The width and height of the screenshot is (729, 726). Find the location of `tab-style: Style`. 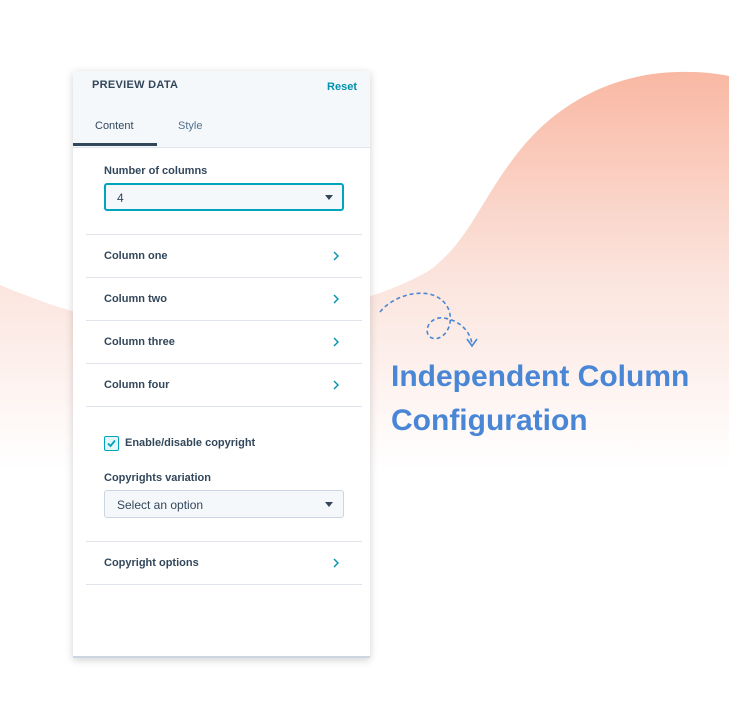

tab-style: Style is located at coordinates (190, 126).